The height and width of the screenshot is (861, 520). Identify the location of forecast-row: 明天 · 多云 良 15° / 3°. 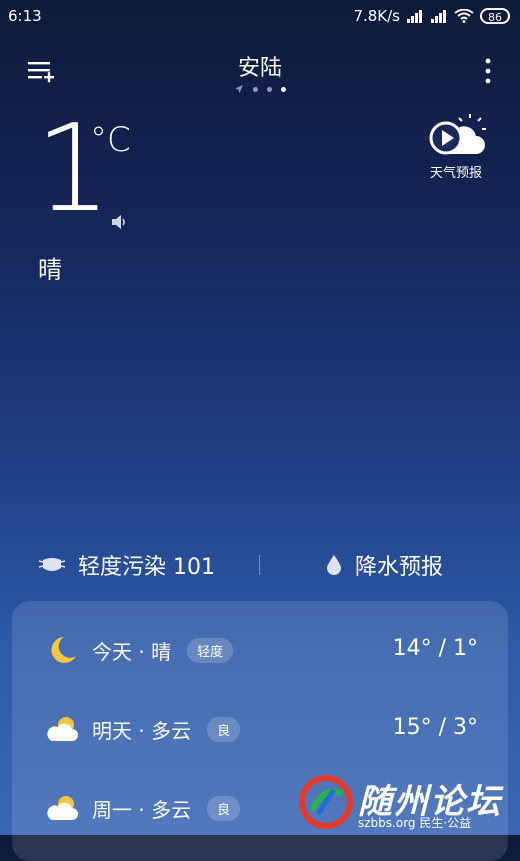
(260, 728).